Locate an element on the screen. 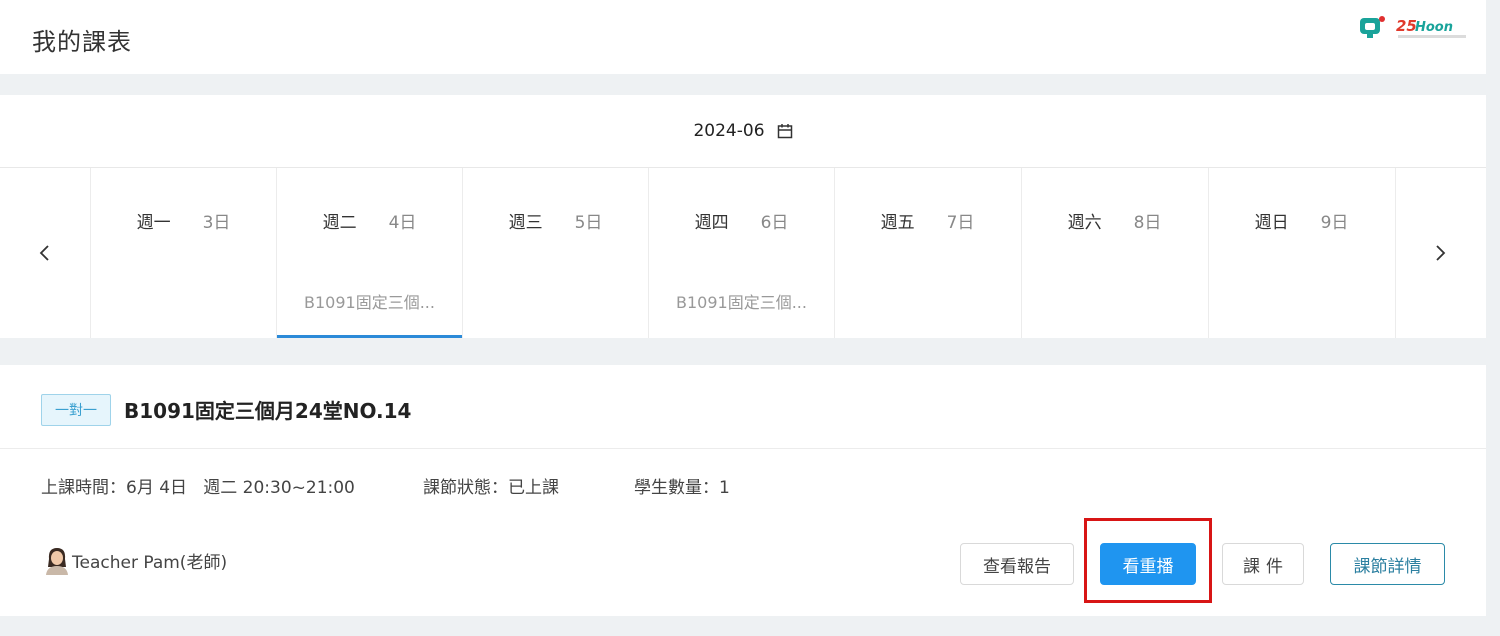  svg-text: 25 is located at coordinates (1406, 26).